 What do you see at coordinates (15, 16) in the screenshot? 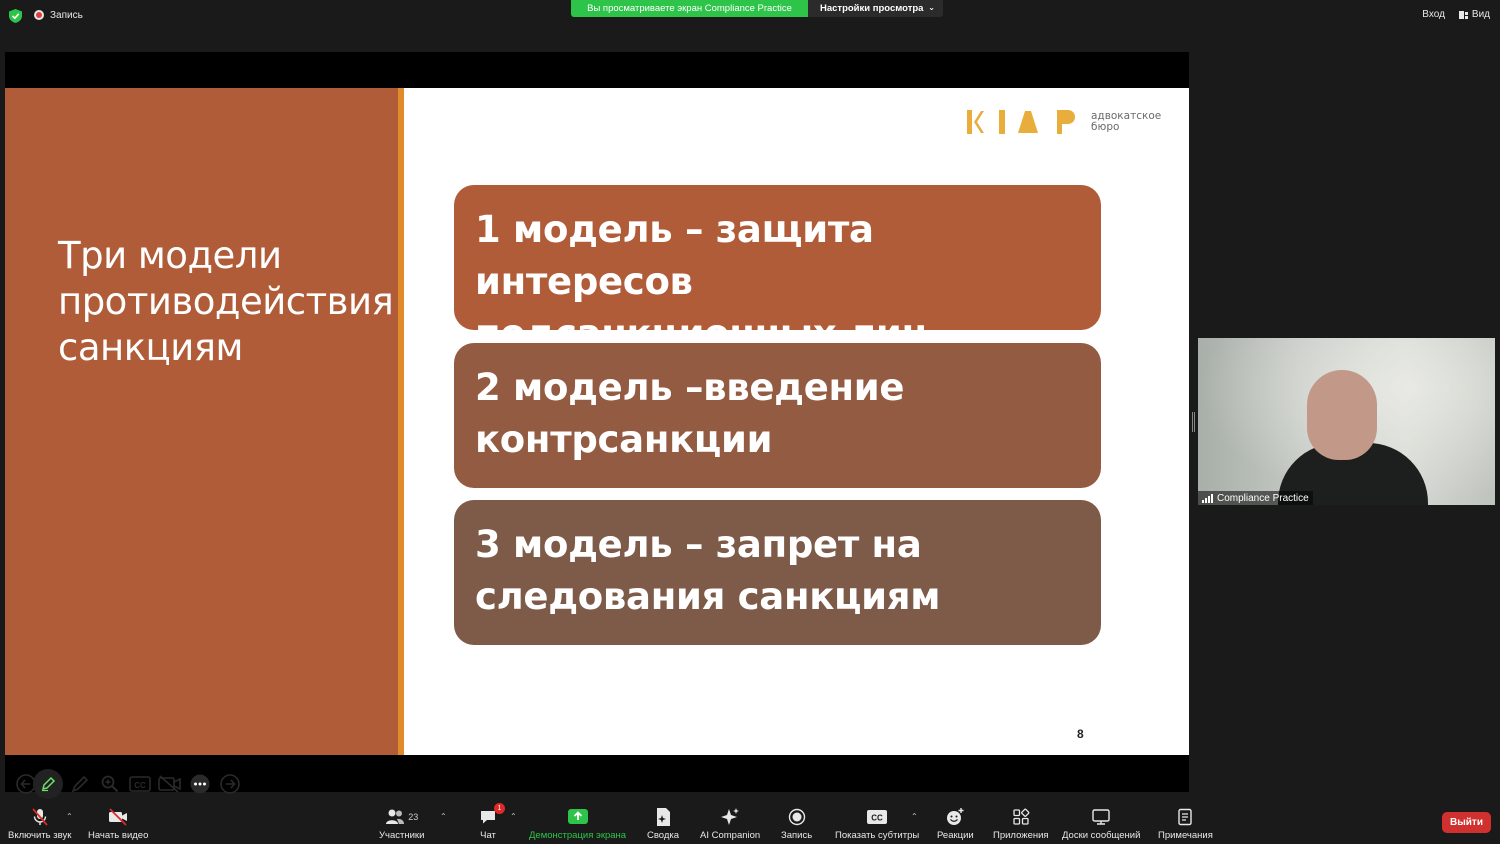
I see `shield-icon` at bounding box center [15, 16].